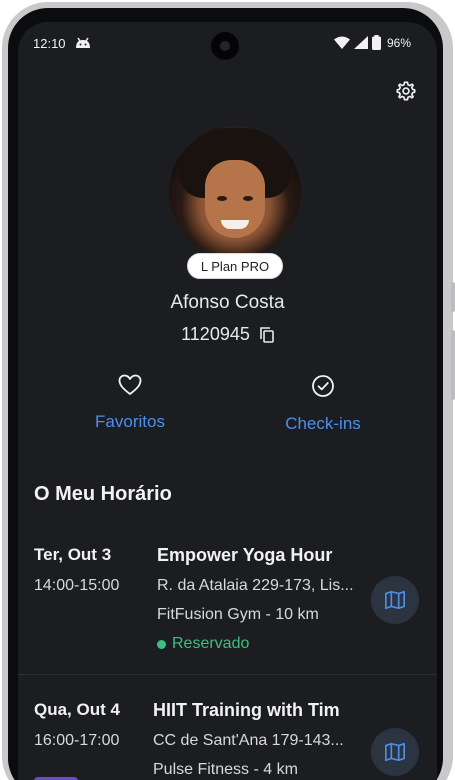 This screenshot has height=780, width=455. I want to click on front-camera, so click(225, 46).